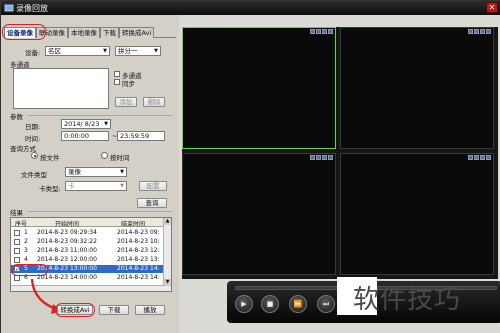 This screenshot has height=333, width=500. I want to click on next-frame-icon: ⏭, so click(326, 304).